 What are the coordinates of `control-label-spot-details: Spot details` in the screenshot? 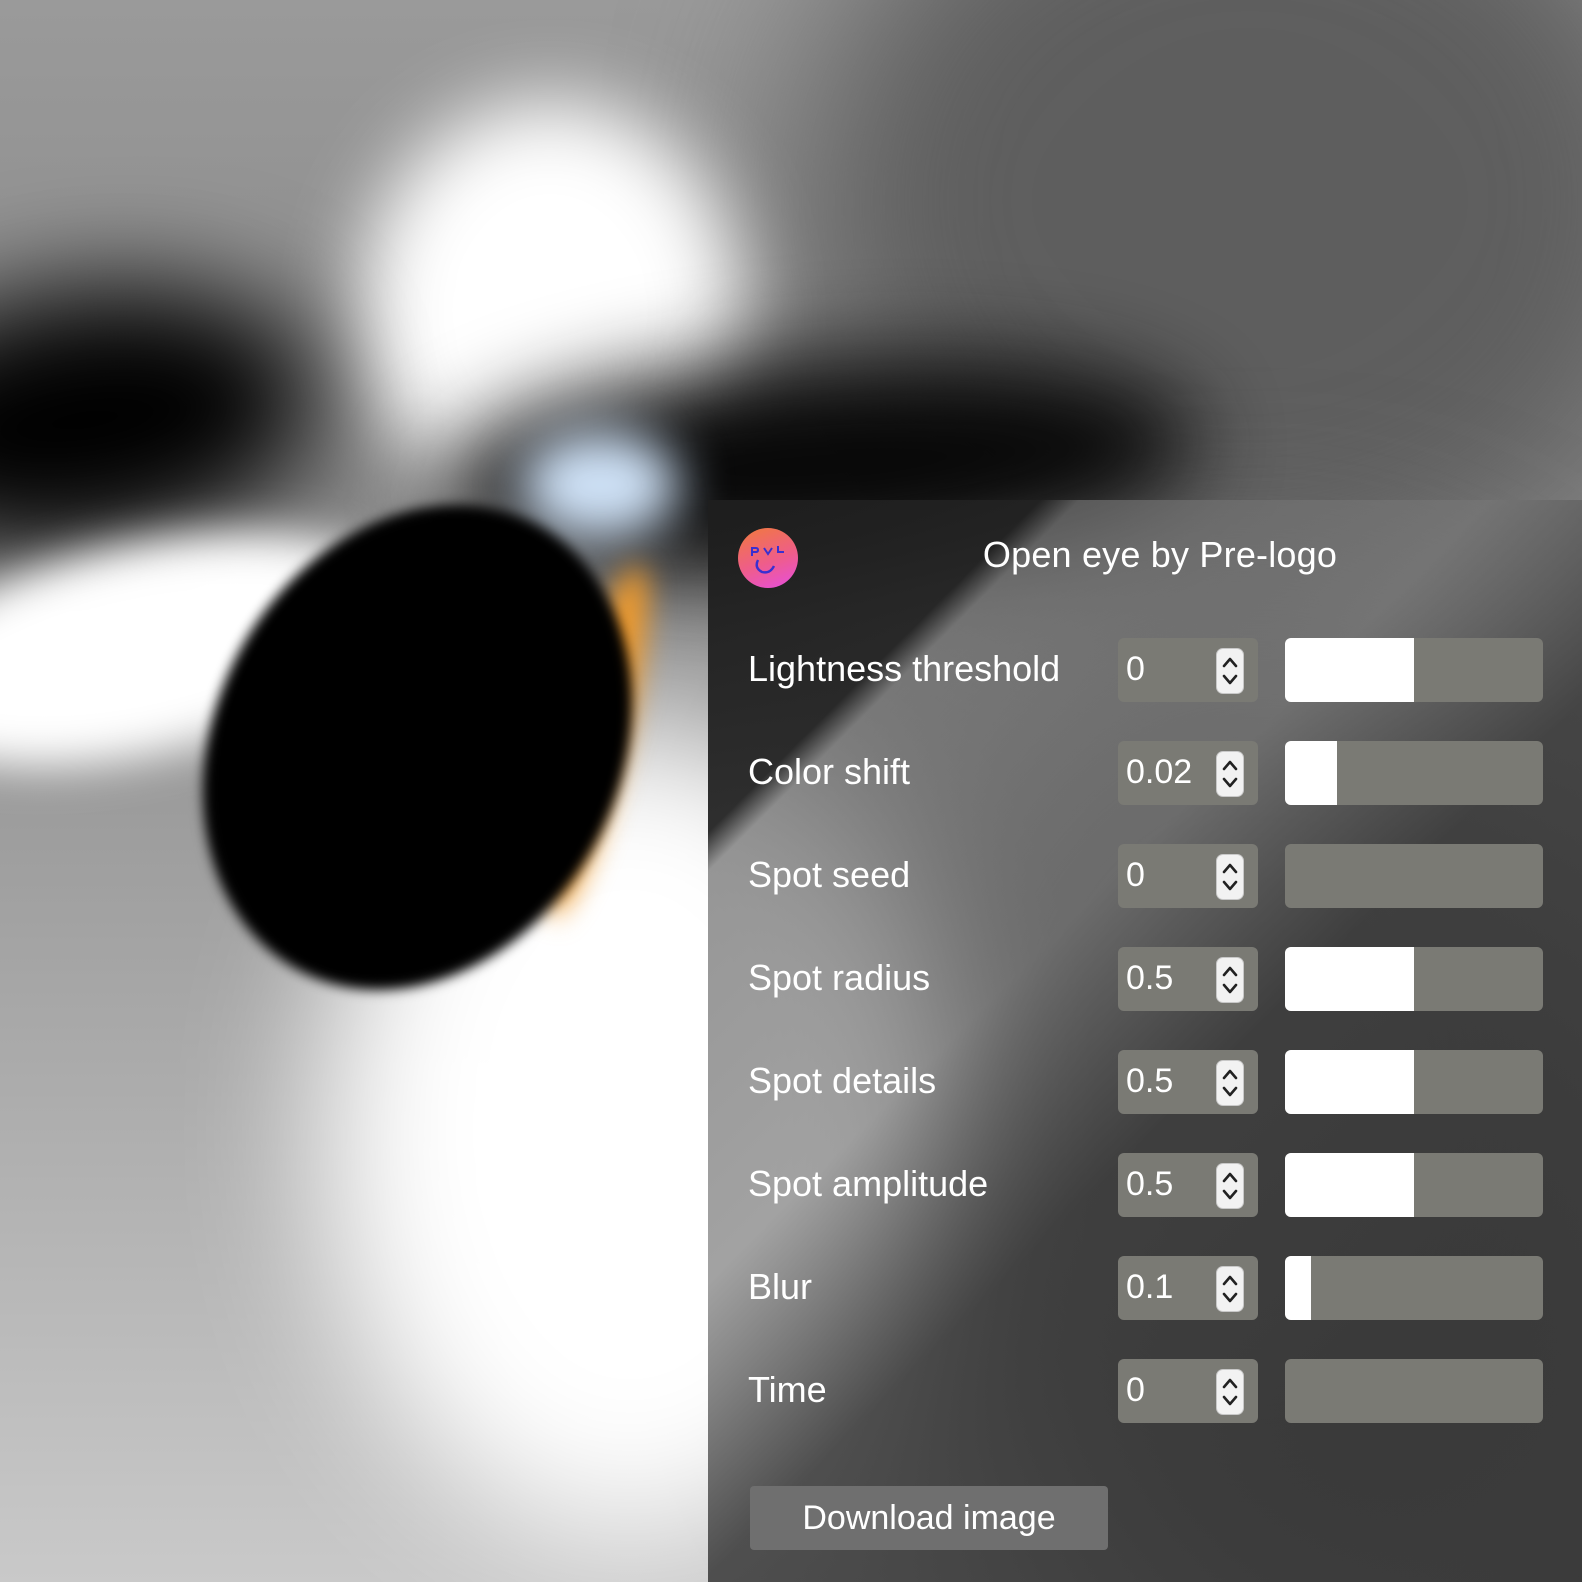 It's located at (842, 1080).